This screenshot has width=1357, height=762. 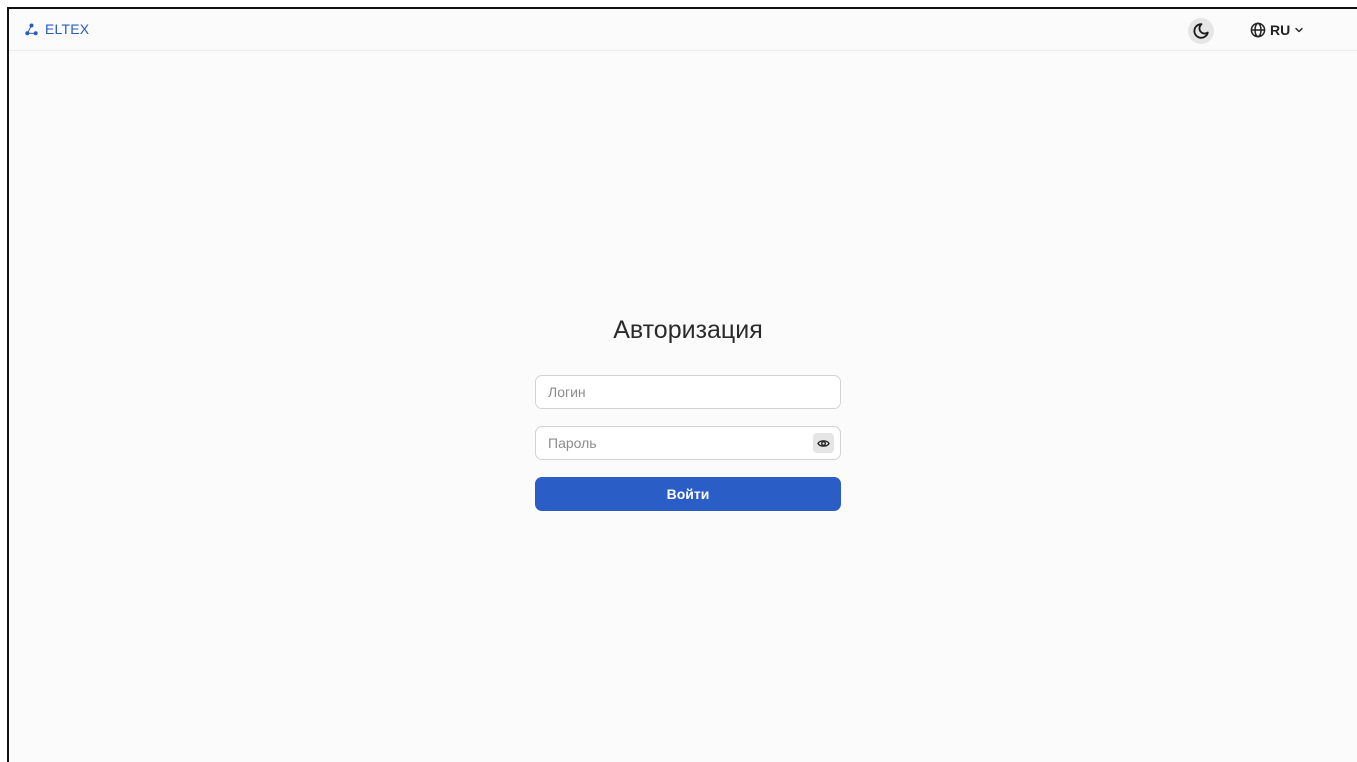 I want to click on eye-icon, so click(x=823, y=443).